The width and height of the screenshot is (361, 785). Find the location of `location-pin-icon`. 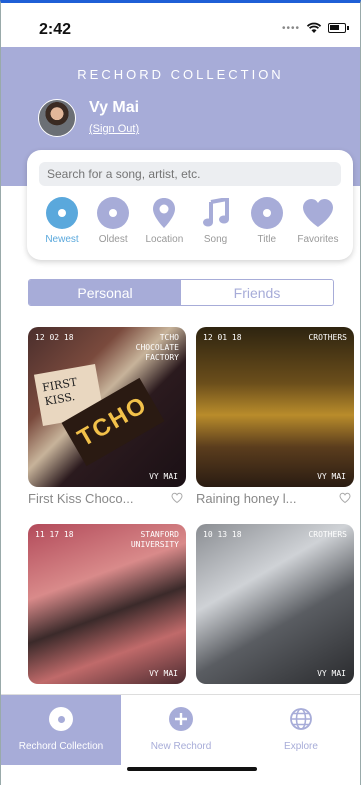

location-pin-icon is located at coordinates (164, 213).